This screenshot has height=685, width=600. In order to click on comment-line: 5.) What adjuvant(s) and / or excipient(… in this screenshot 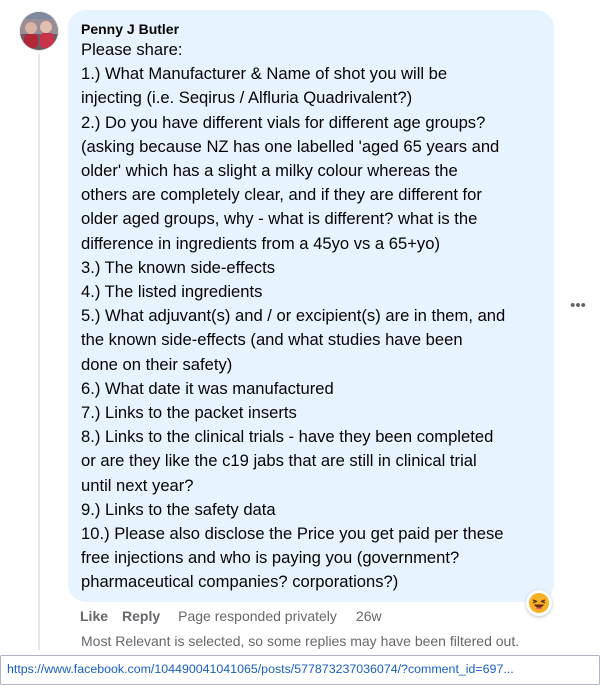, I will do `click(293, 316)`.